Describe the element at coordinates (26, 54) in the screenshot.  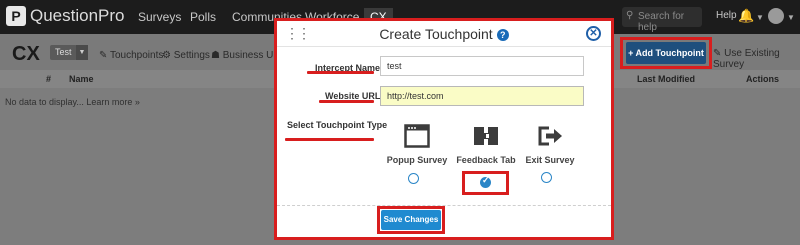
I see `page-title: CX` at that location.